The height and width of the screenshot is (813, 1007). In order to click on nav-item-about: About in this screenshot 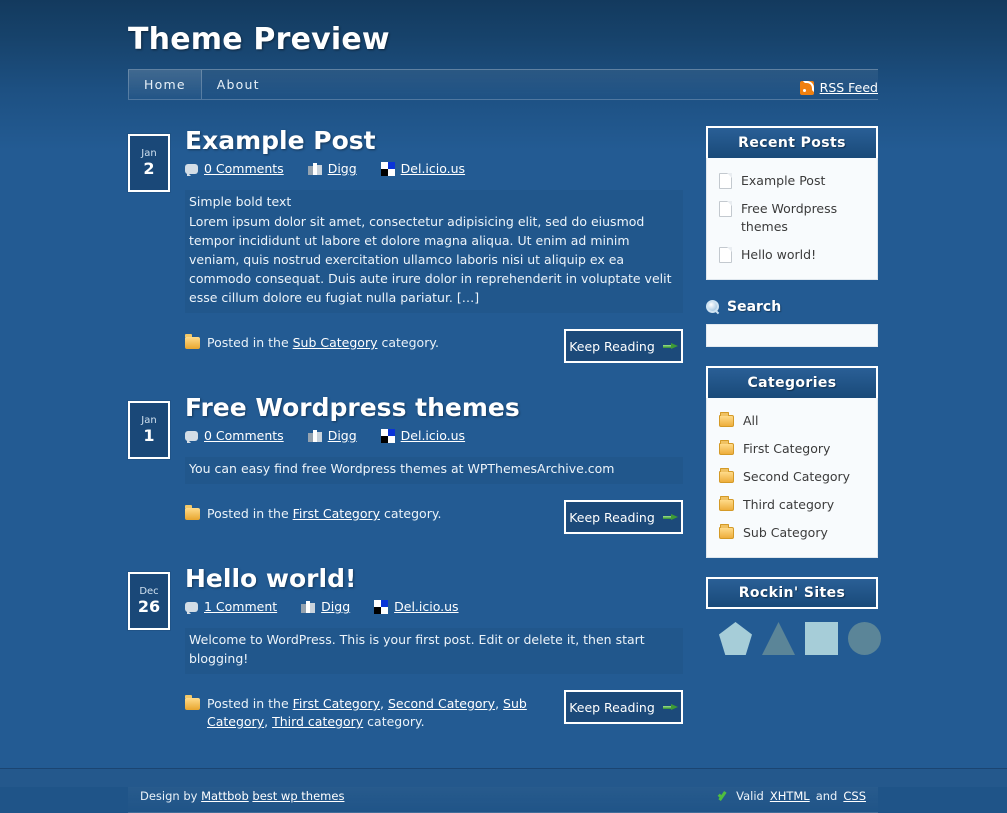, I will do `click(238, 84)`.